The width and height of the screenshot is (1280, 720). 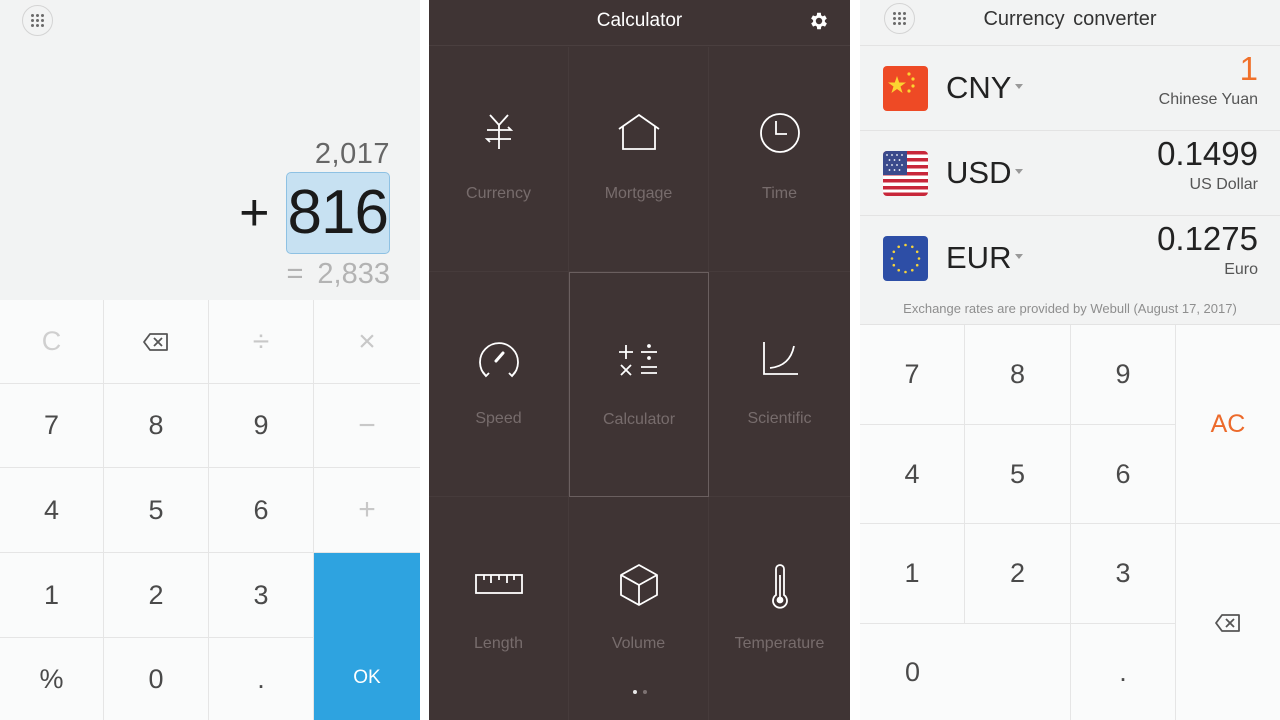 What do you see at coordinates (779, 643) in the screenshot?
I see `tile-label: Temperature` at bounding box center [779, 643].